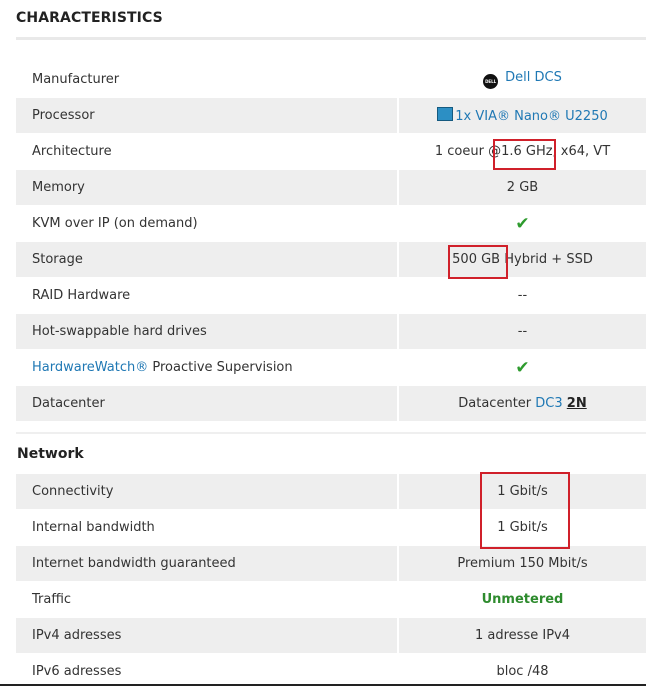 This screenshot has width=646, height=690. I want to click on redundancy-badge: 2N, so click(577, 403).